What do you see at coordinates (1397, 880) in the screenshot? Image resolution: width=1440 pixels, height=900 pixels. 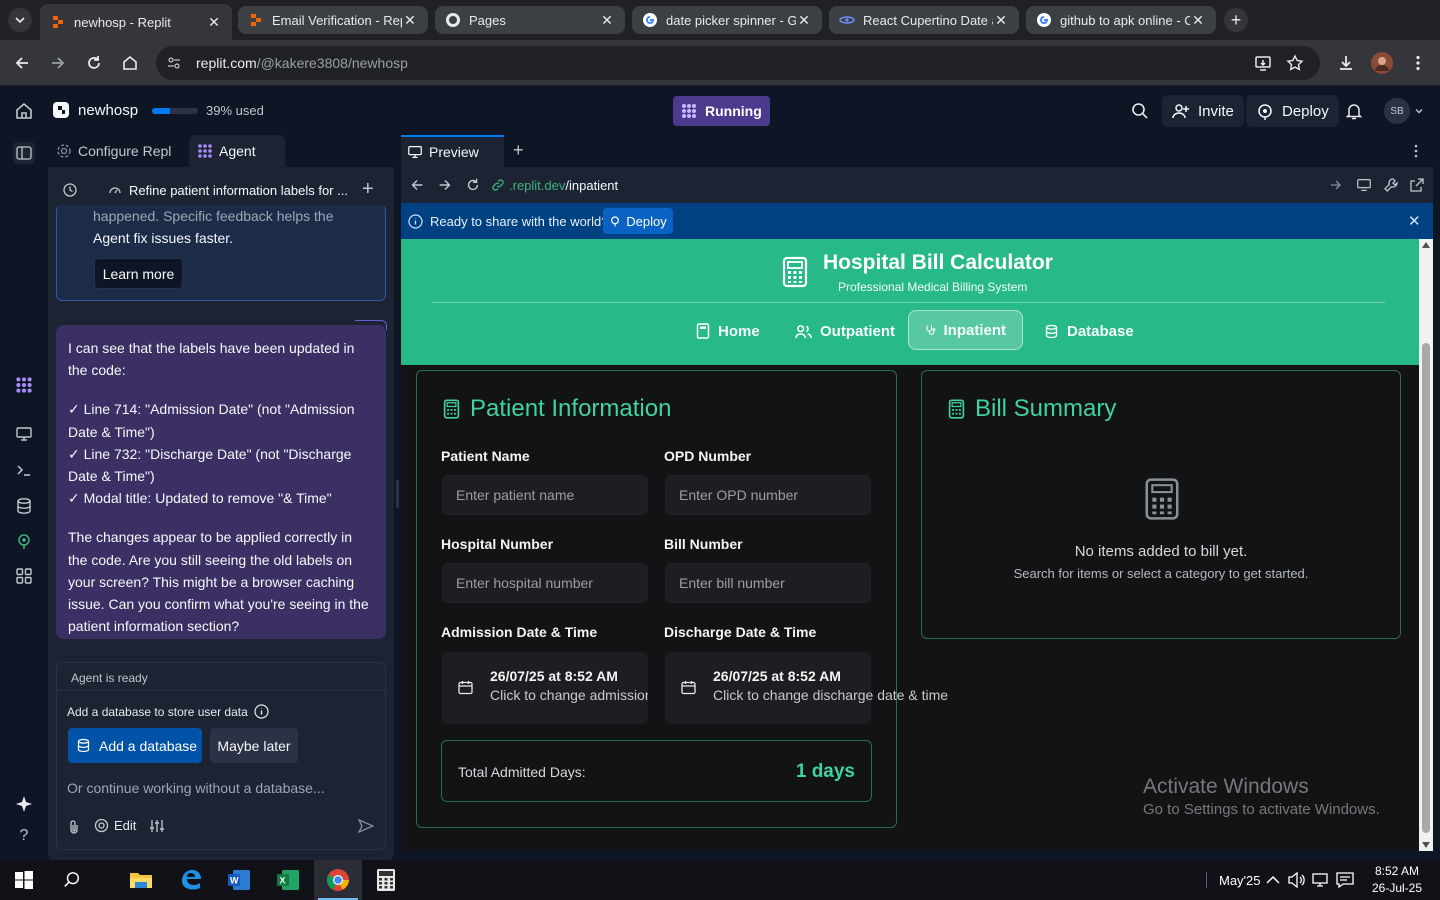 I see `clock: 8:52 AM 26-Jul-25` at bounding box center [1397, 880].